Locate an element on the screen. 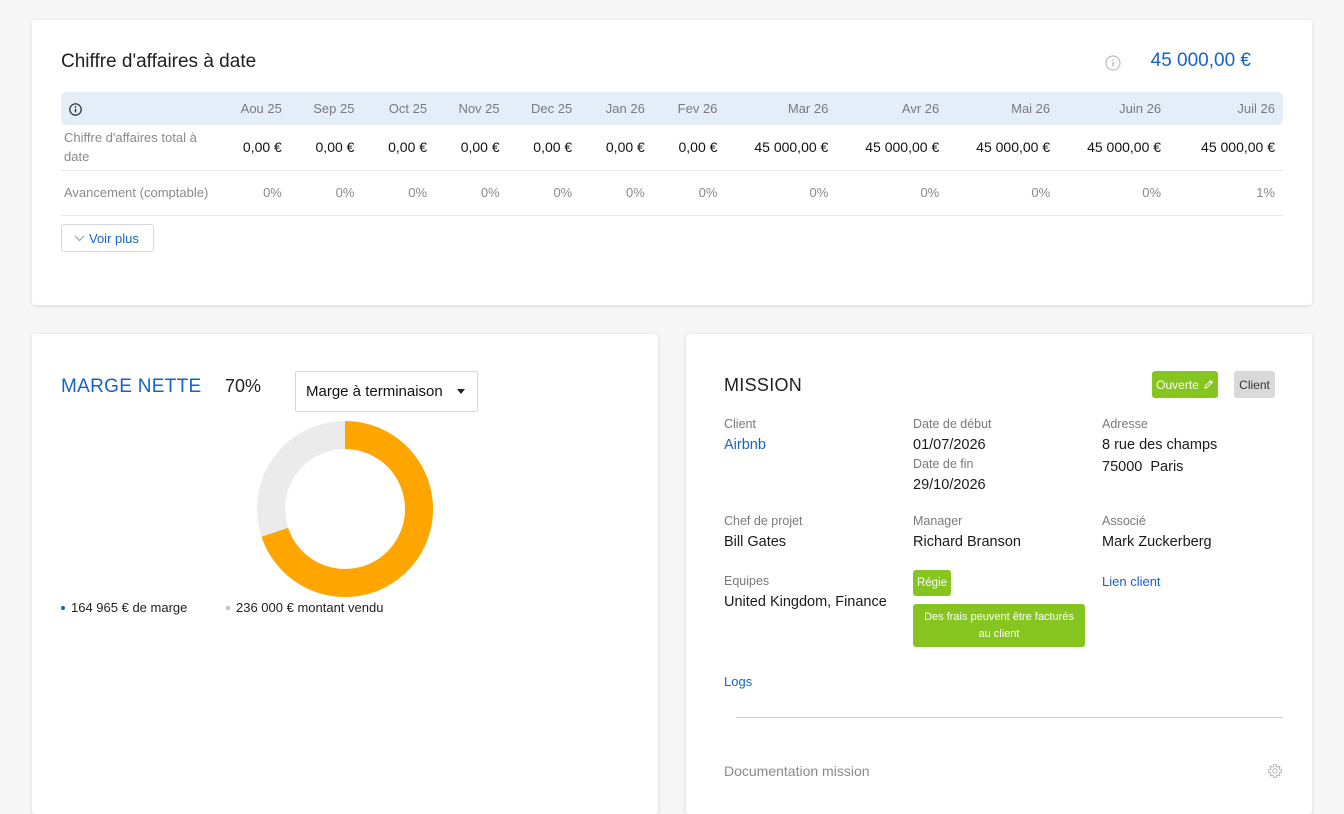 The height and width of the screenshot is (814, 1344). mission-title: MISSION is located at coordinates (763, 385).